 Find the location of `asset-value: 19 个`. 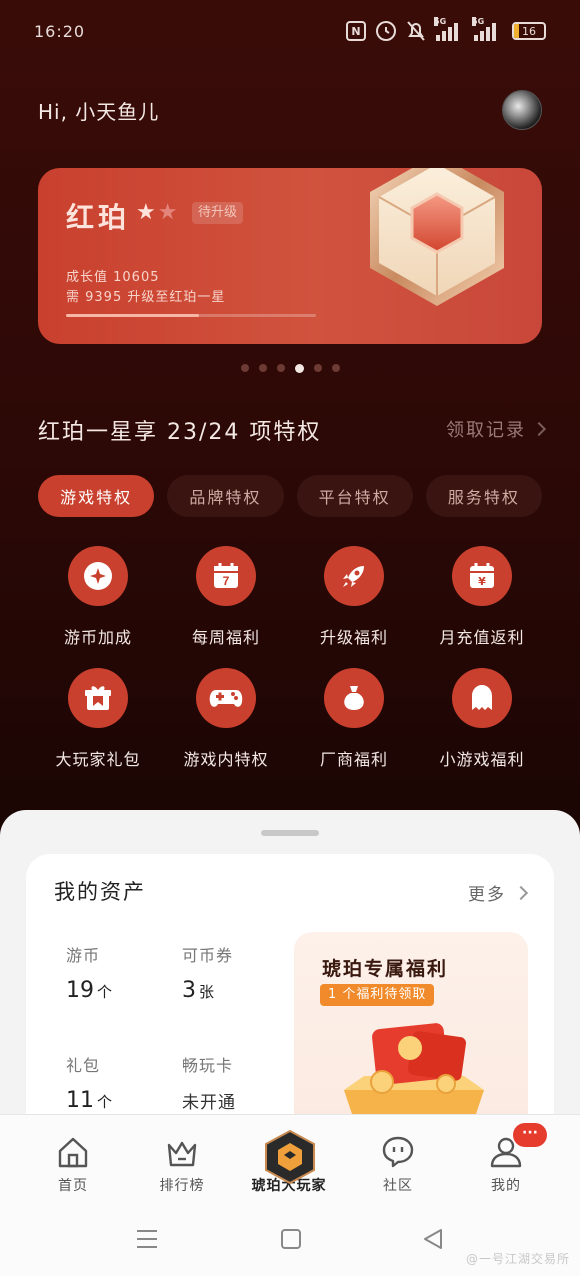

asset-value: 19 个 is located at coordinates (89, 990).